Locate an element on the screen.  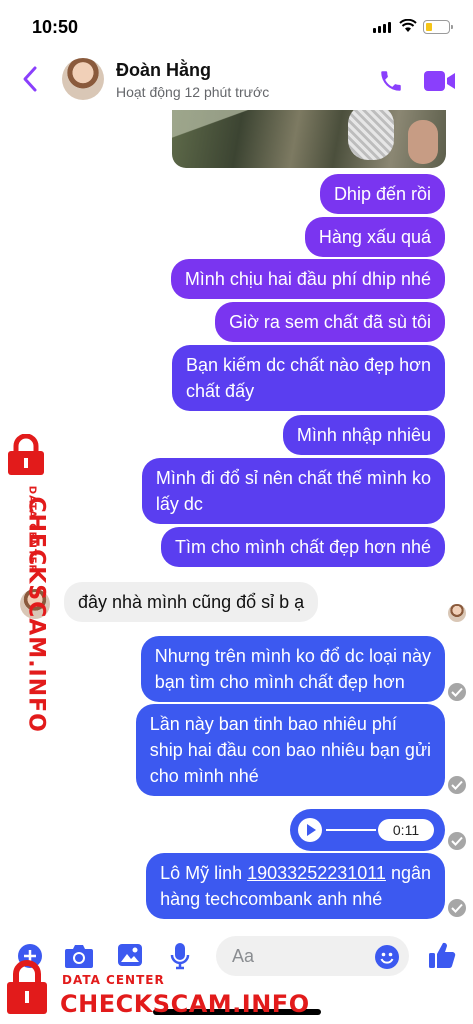
play-icon is located at coordinates (310, 830).